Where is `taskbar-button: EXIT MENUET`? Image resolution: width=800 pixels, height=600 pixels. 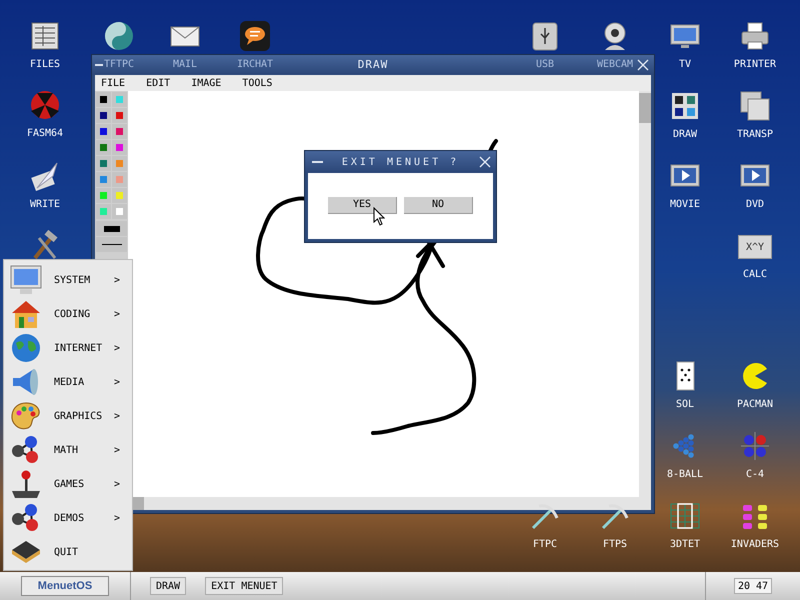 taskbar-button: EXIT MENUET is located at coordinates (244, 586).